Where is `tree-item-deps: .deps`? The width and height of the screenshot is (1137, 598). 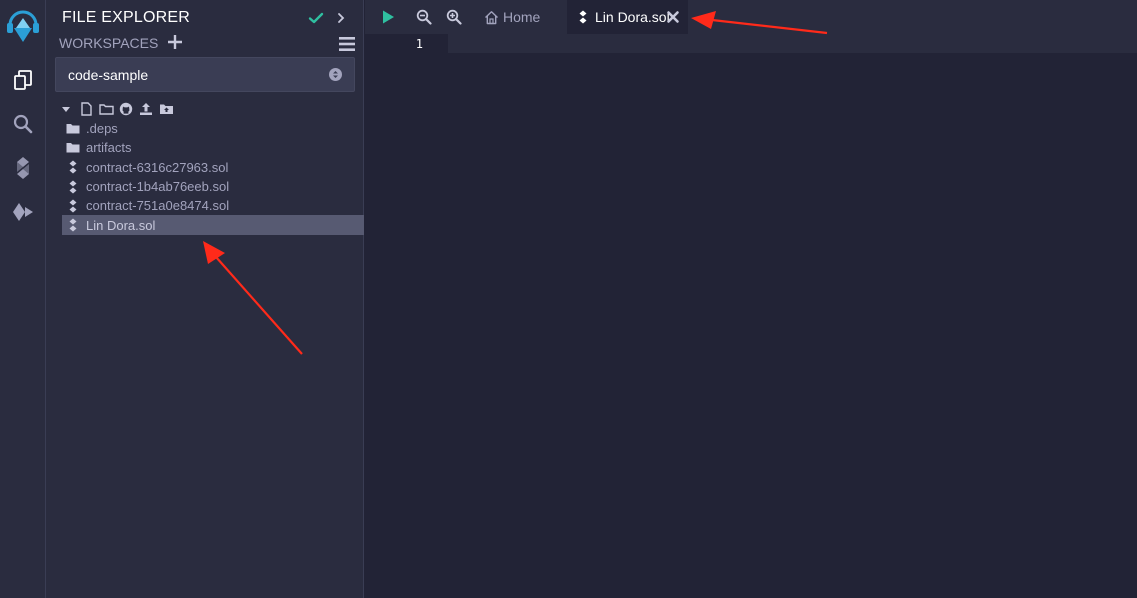 tree-item-deps: .deps is located at coordinates (213, 128).